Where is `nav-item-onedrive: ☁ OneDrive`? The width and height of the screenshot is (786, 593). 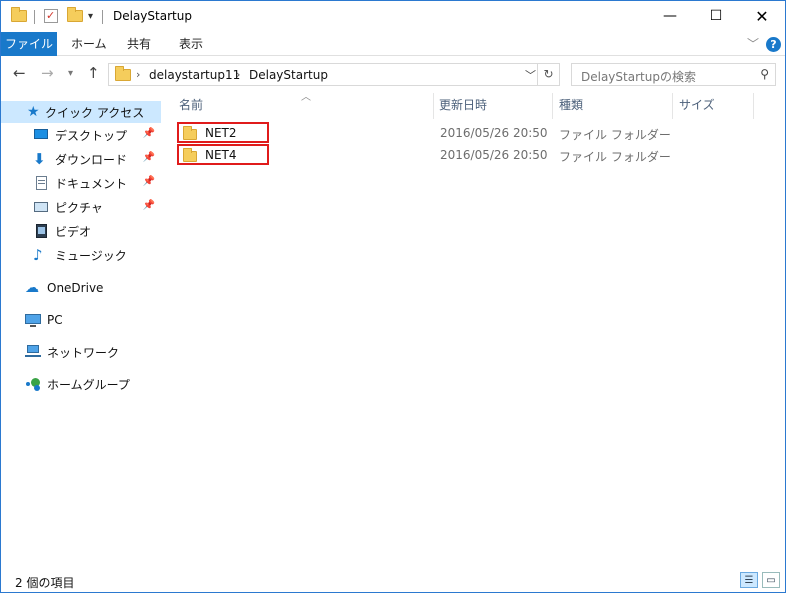 nav-item-onedrive: ☁ OneDrive is located at coordinates (81, 288).